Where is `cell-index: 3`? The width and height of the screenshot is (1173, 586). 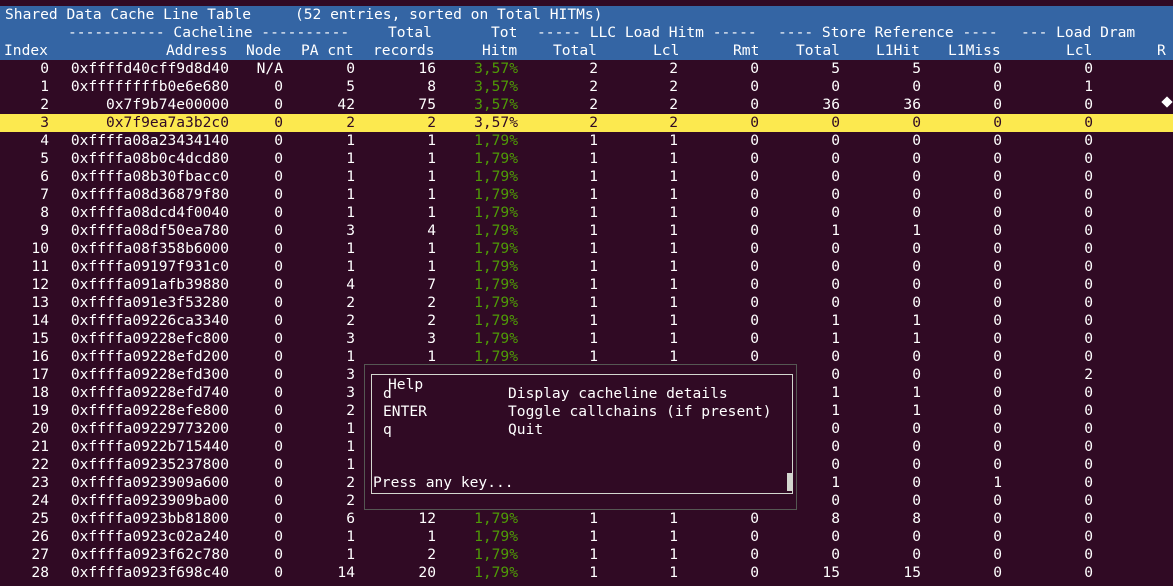 cell-index: 3 is located at coordinates (44, 122).